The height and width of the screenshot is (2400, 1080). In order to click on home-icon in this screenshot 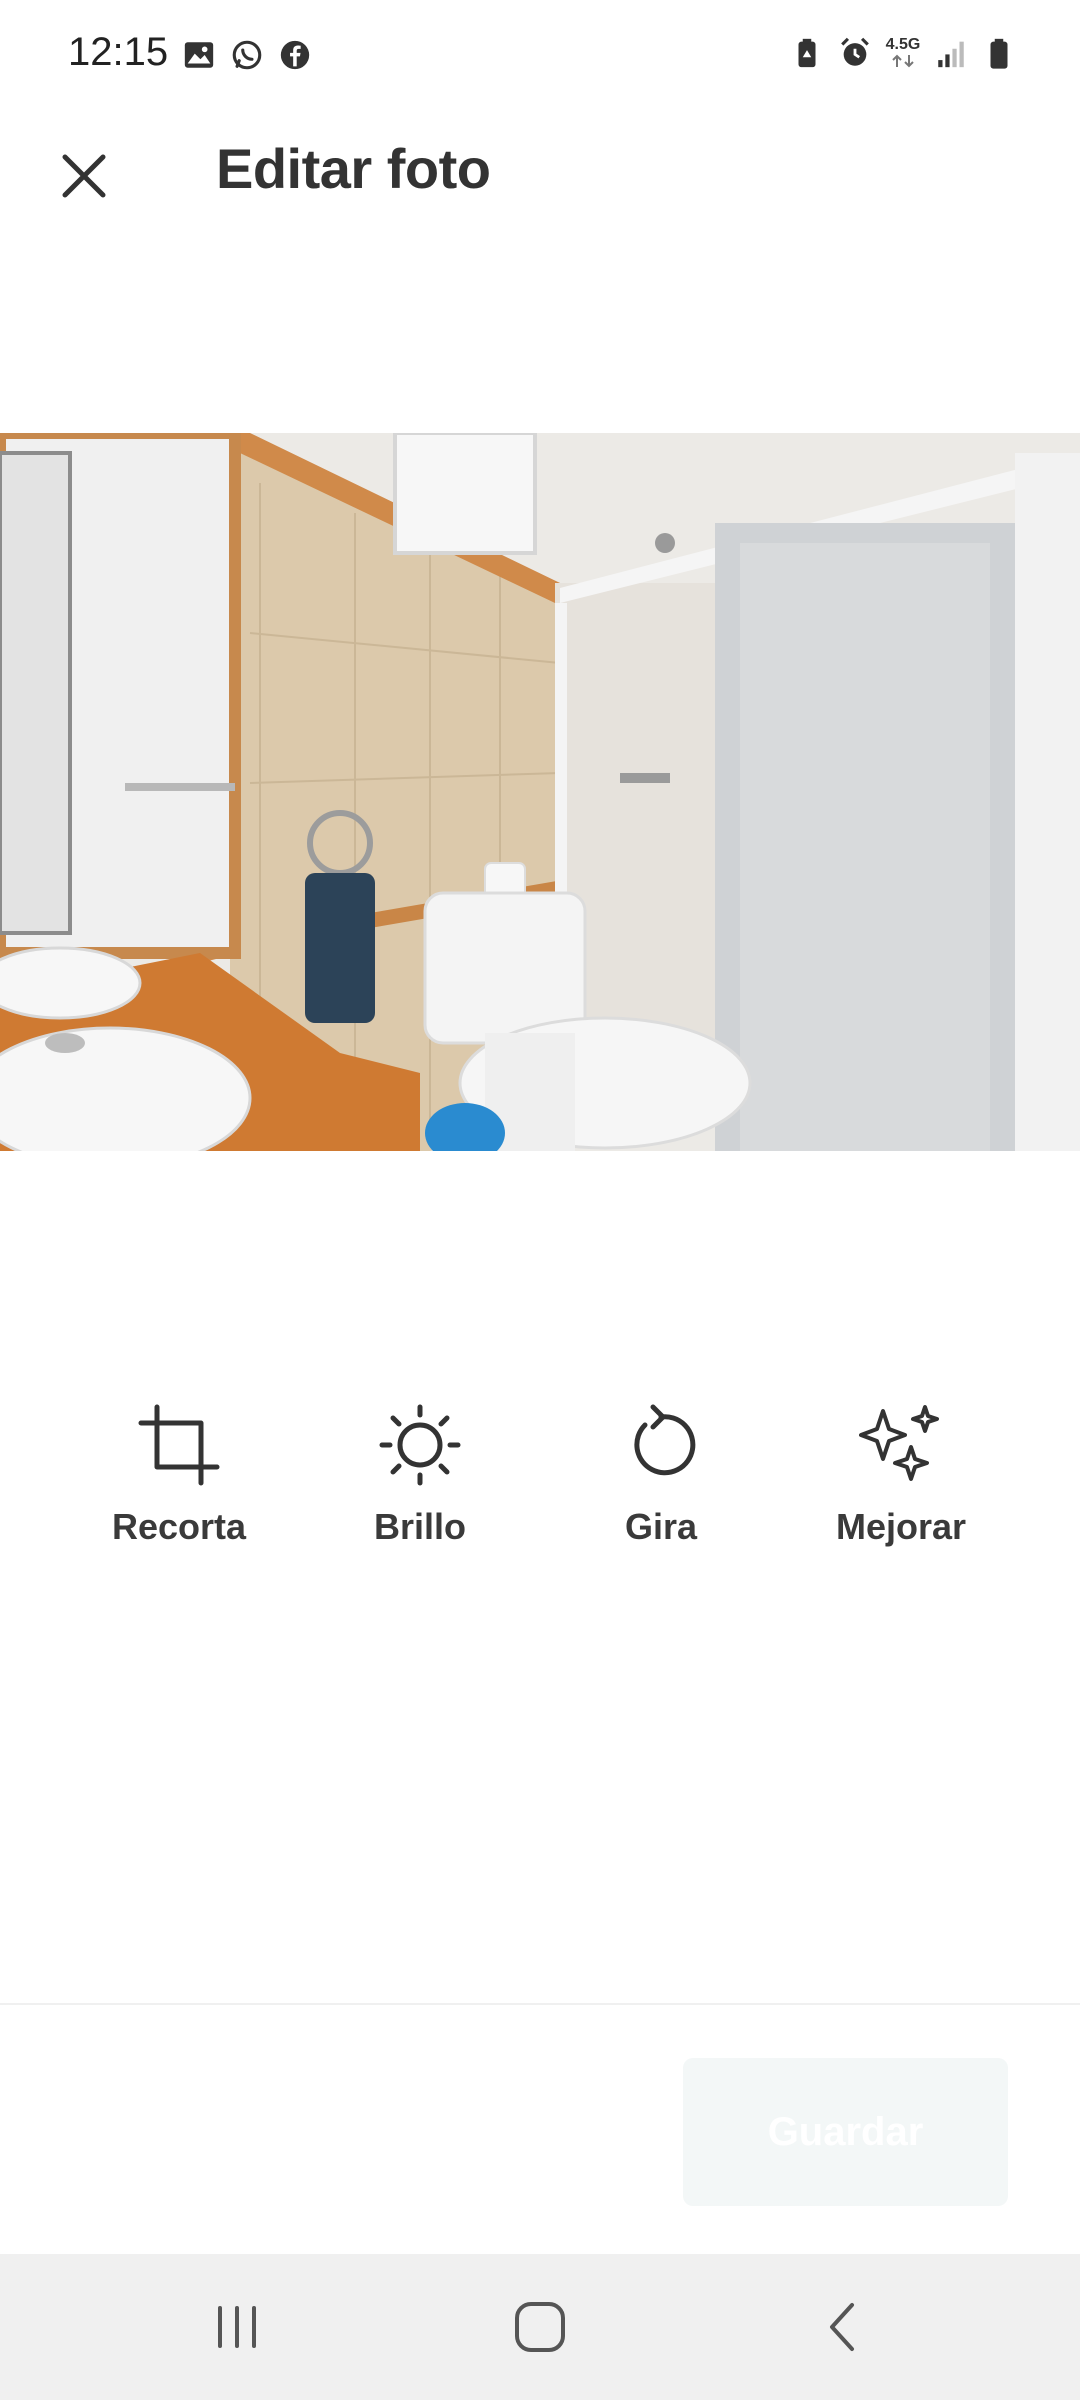, I will do `click(540, 2327)`.